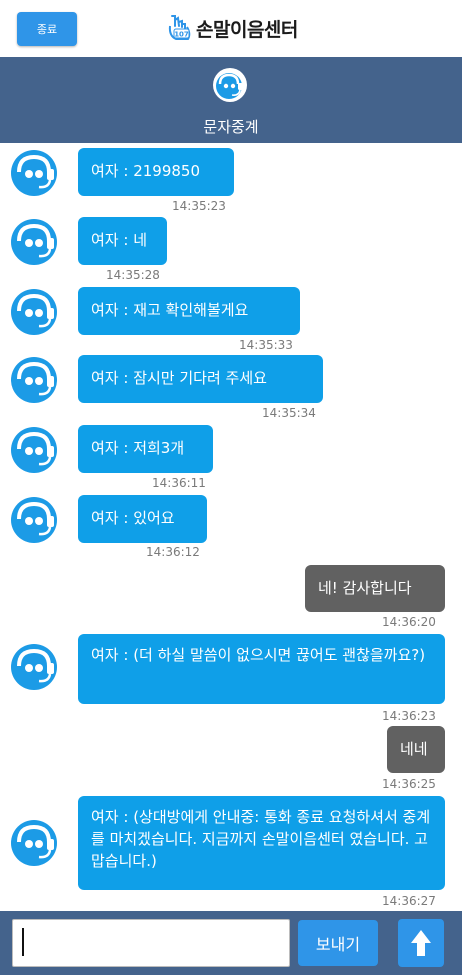  Describe the element at coordinates (142, 519) in the screenshot. I see `incoming-message-bubble: 여자 : 있어요` at that location.